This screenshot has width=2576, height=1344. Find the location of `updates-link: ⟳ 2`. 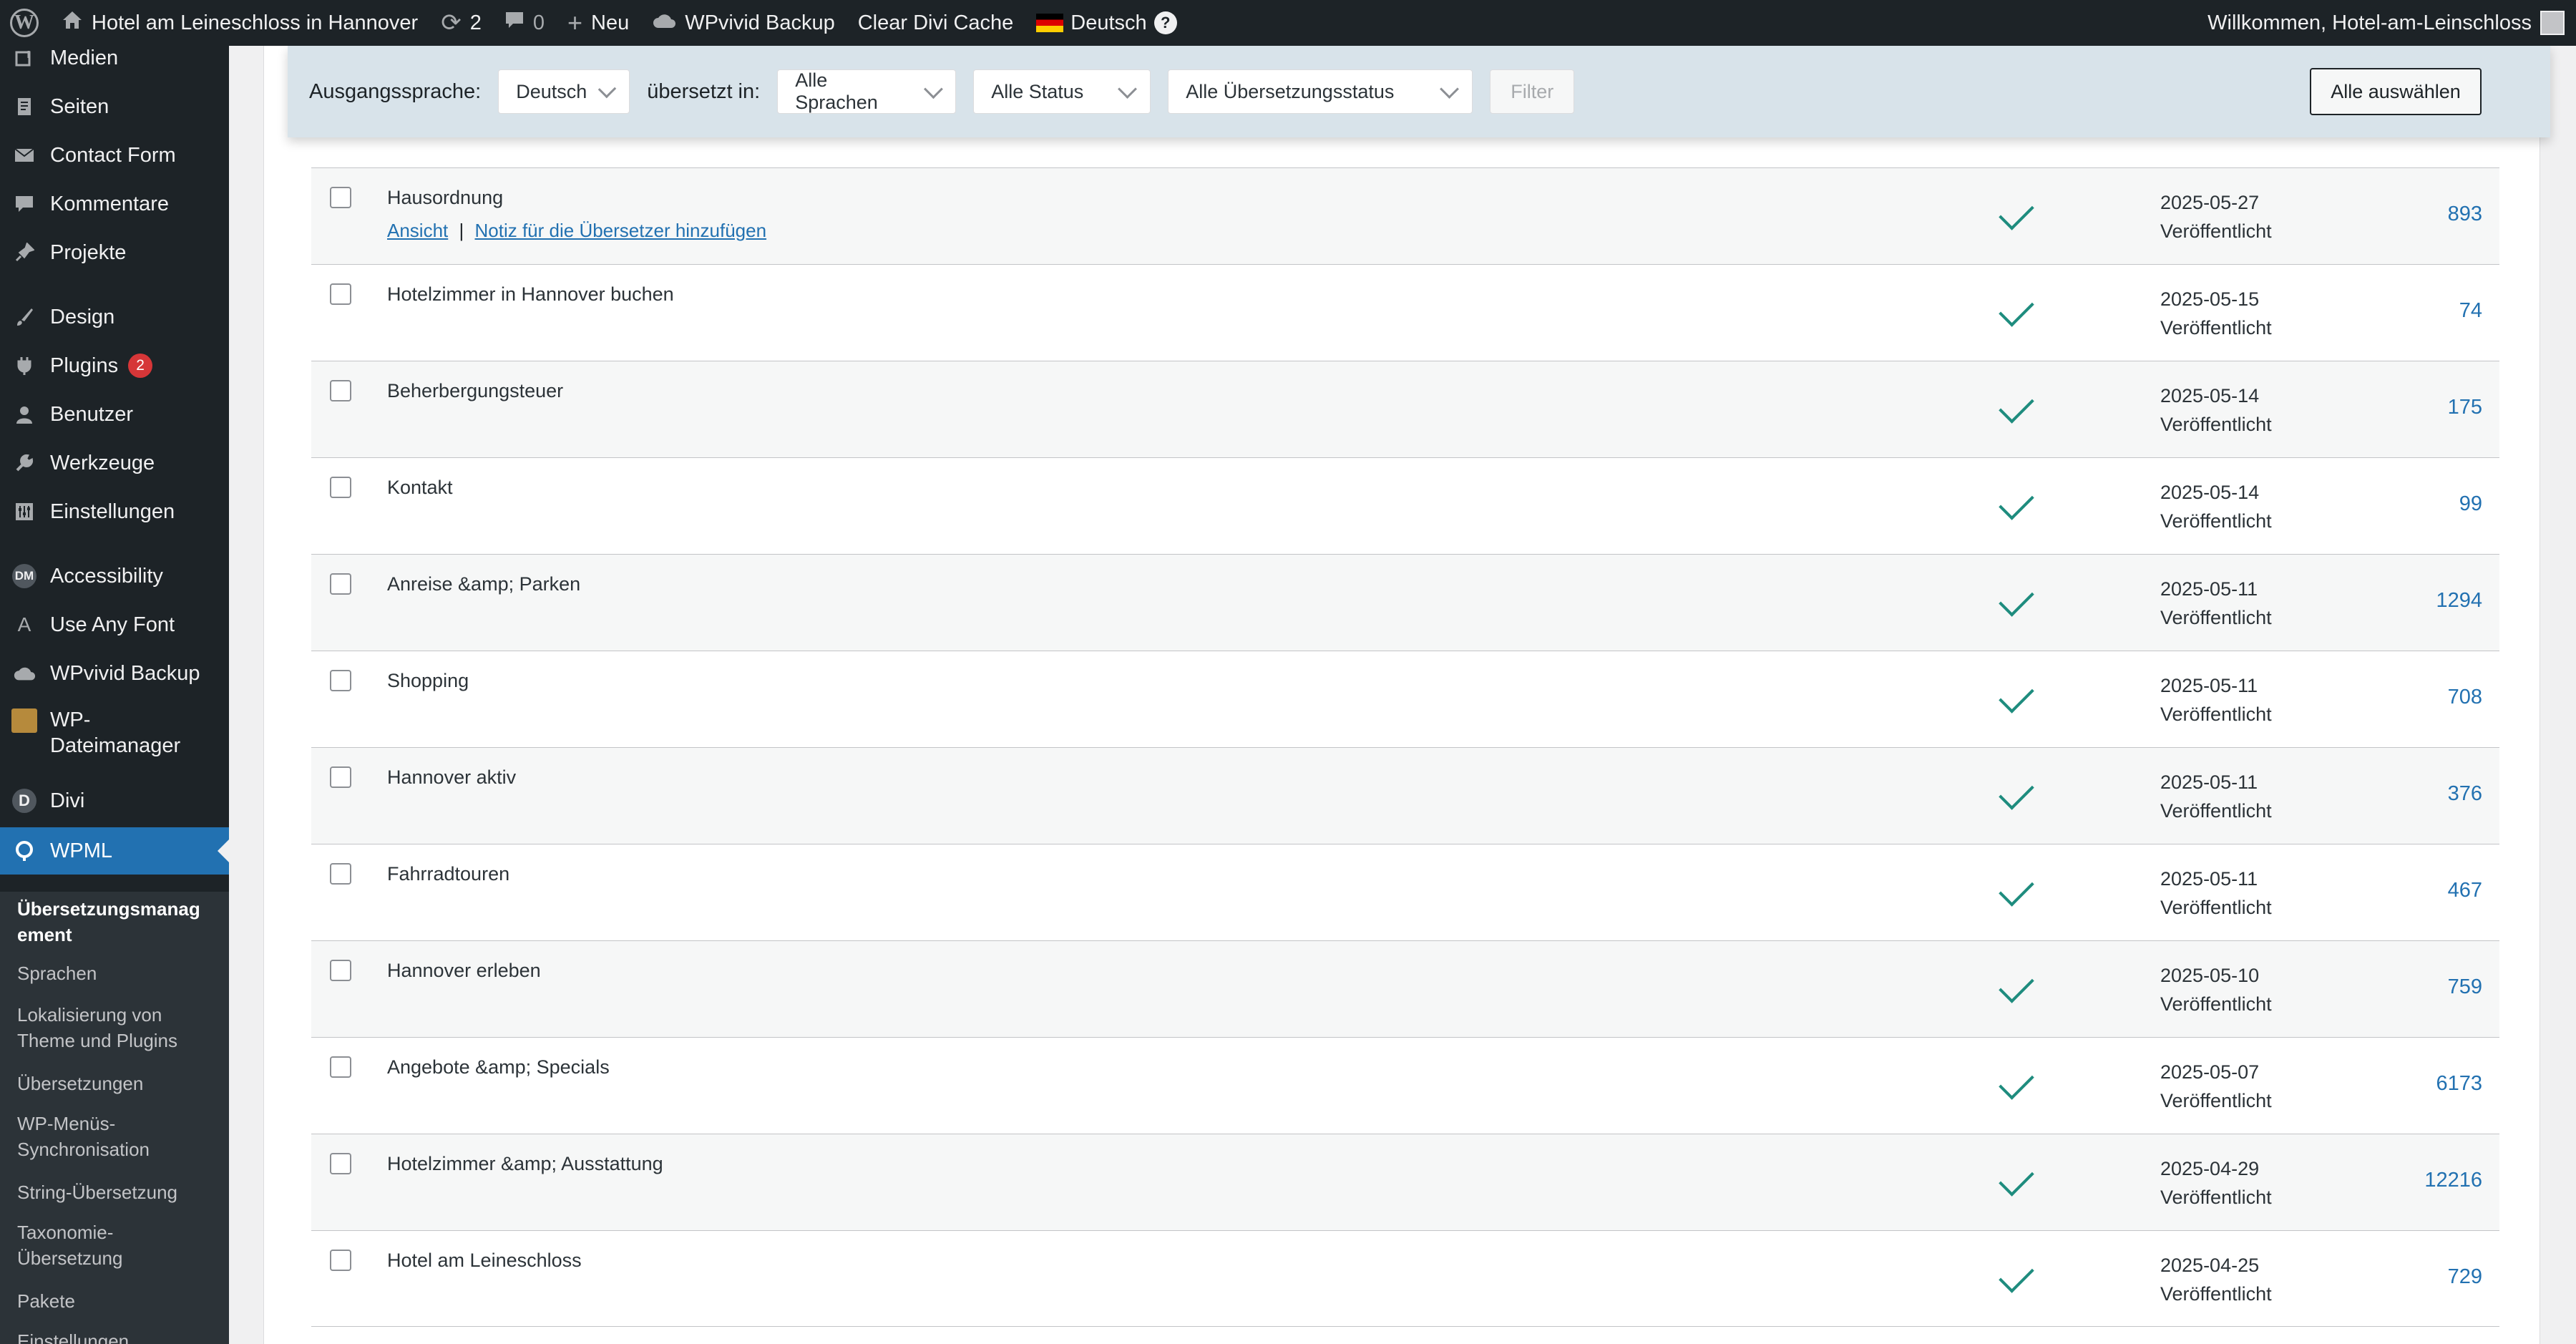

updates-link: ⟳ 2 is located at coordinates (461, 23).